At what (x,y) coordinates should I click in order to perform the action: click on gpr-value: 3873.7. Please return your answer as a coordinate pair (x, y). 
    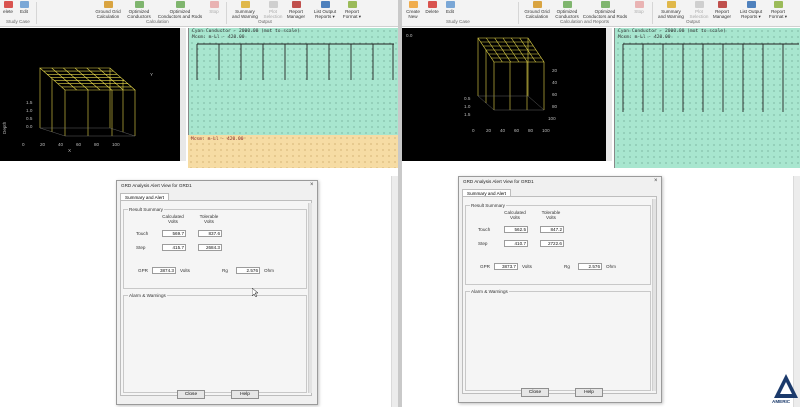
    Looking at the image, I should click on (506, 266).